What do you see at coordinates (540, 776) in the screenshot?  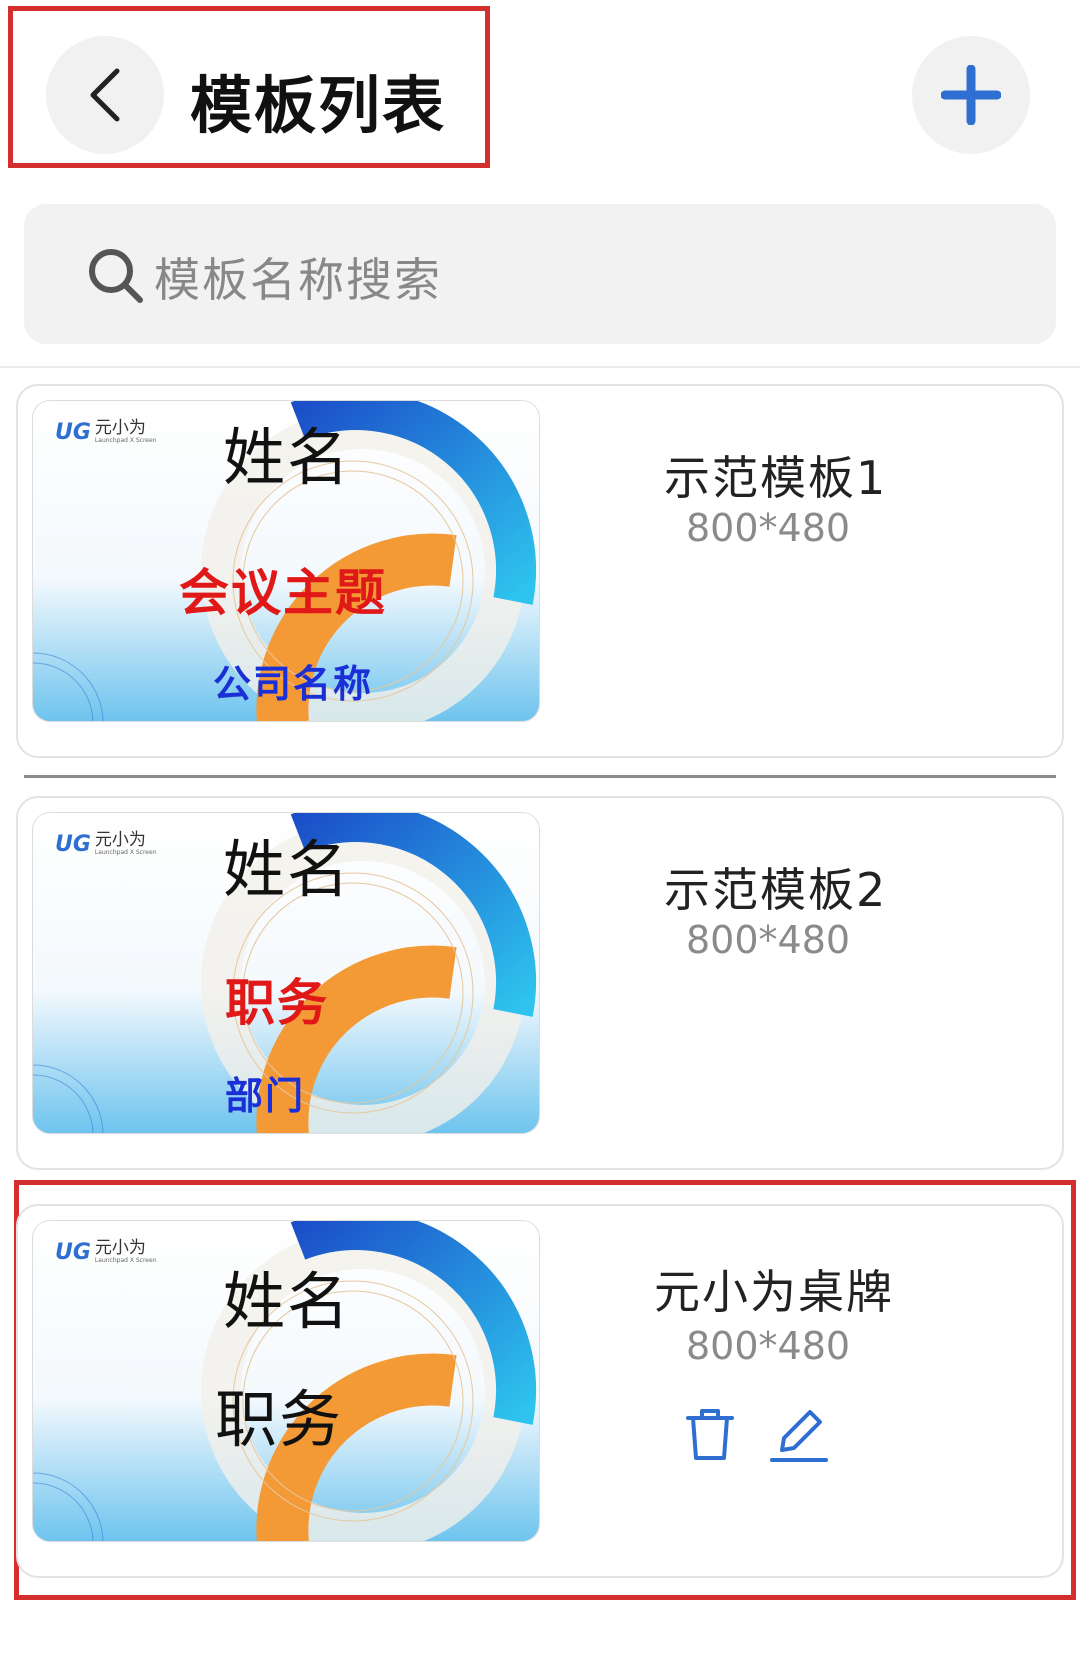 I see `list-divider` at bounding box center [540, 776].